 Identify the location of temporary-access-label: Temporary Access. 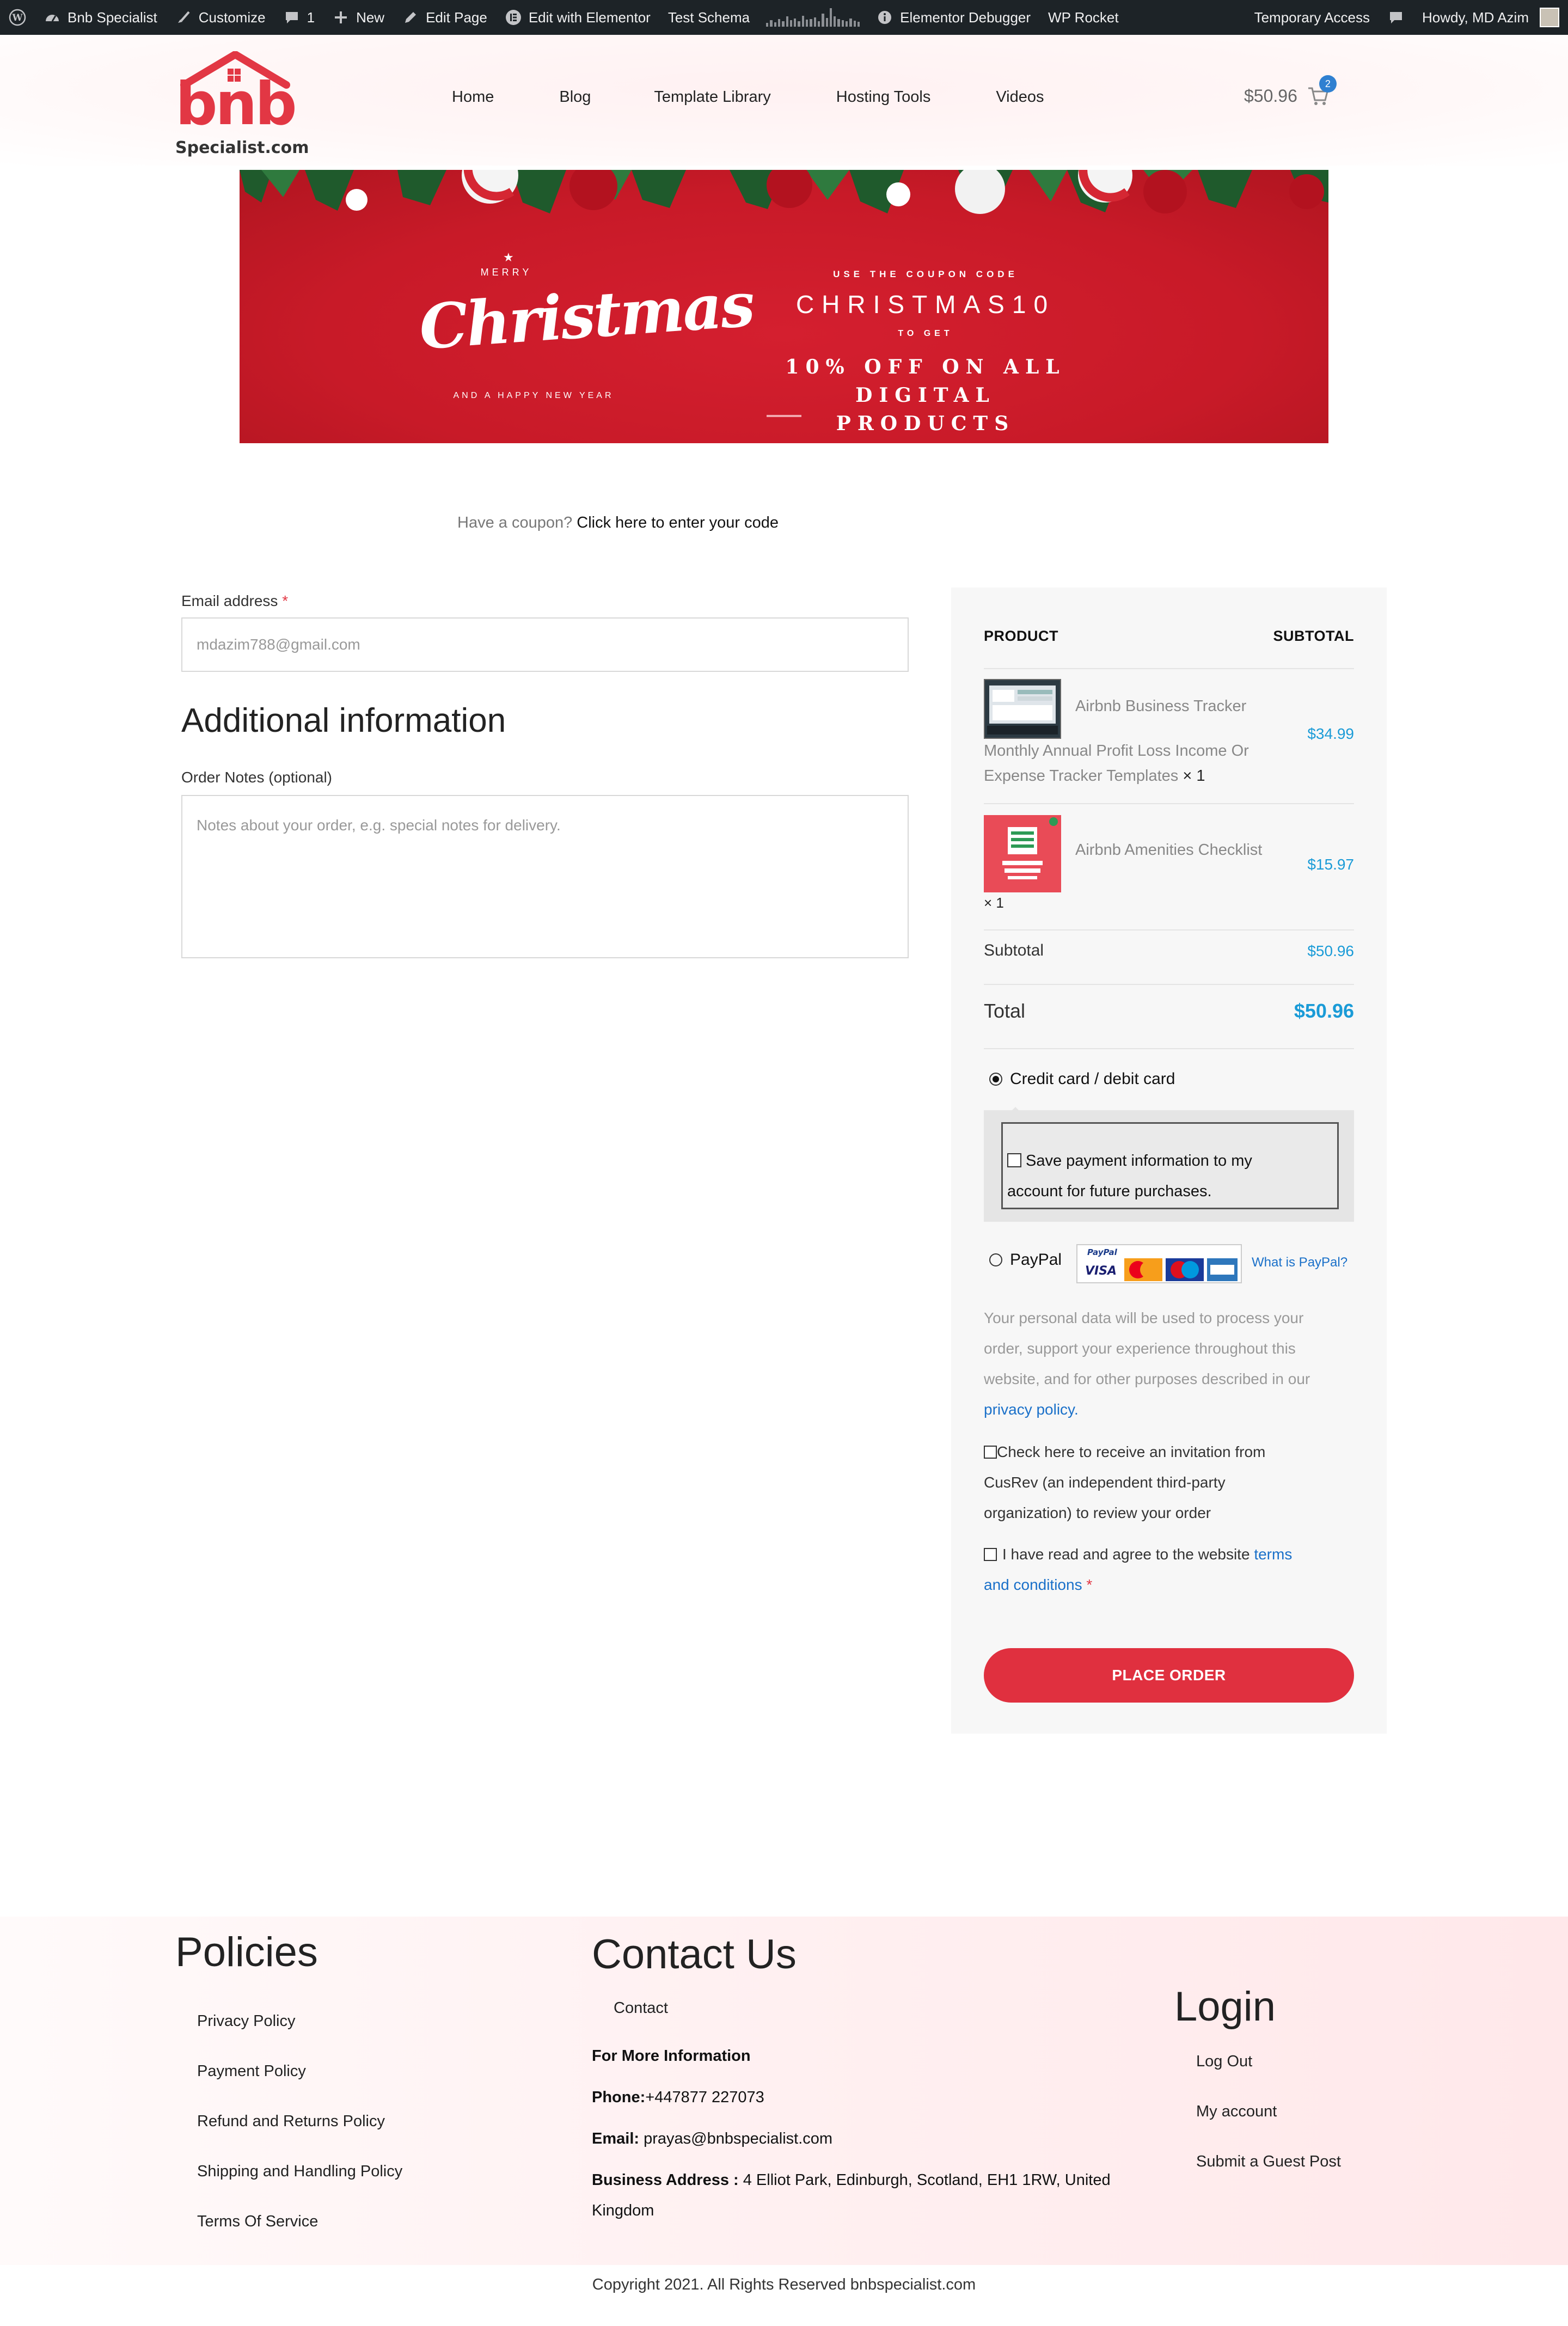
(1312, 17).